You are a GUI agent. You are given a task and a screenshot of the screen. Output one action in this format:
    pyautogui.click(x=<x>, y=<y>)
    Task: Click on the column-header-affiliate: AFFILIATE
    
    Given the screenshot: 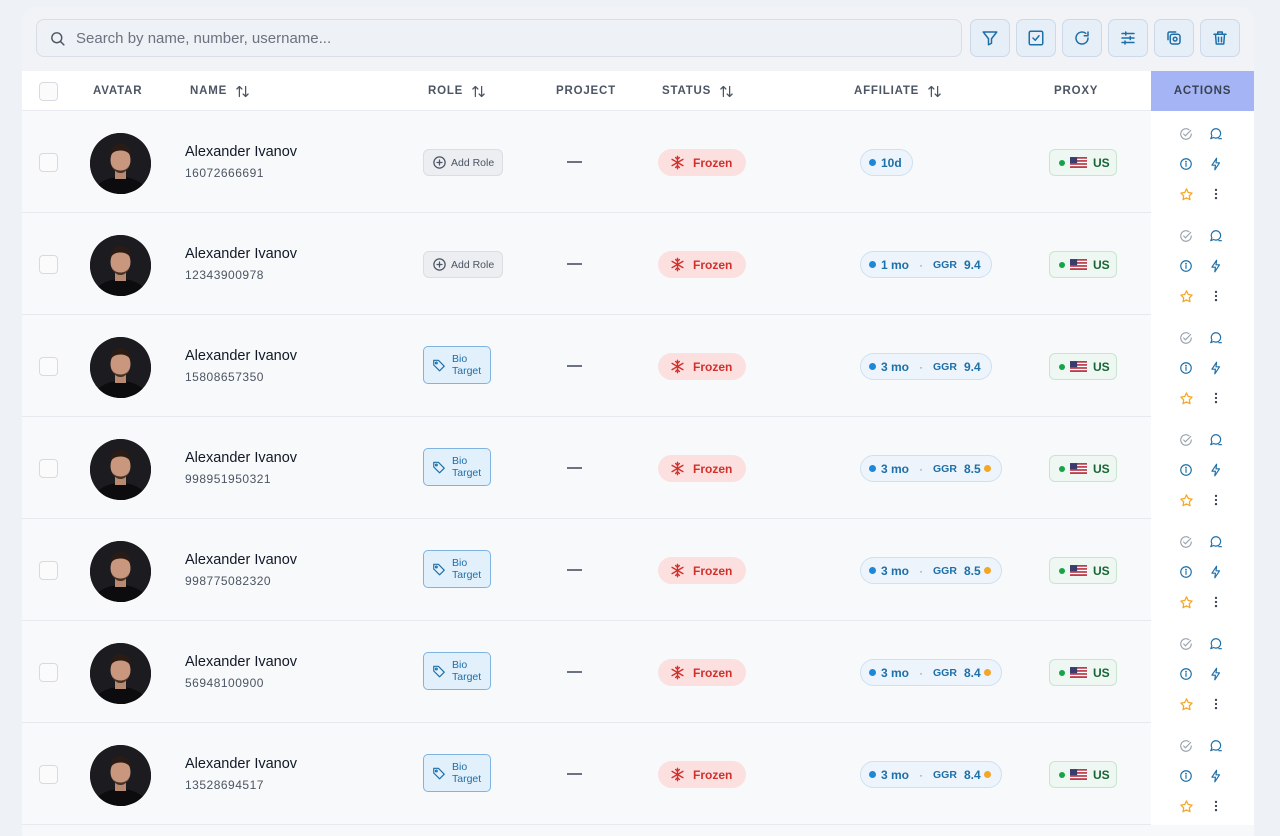 What is the action you would take?
    pyautogui.click(x=898, y=91)
    